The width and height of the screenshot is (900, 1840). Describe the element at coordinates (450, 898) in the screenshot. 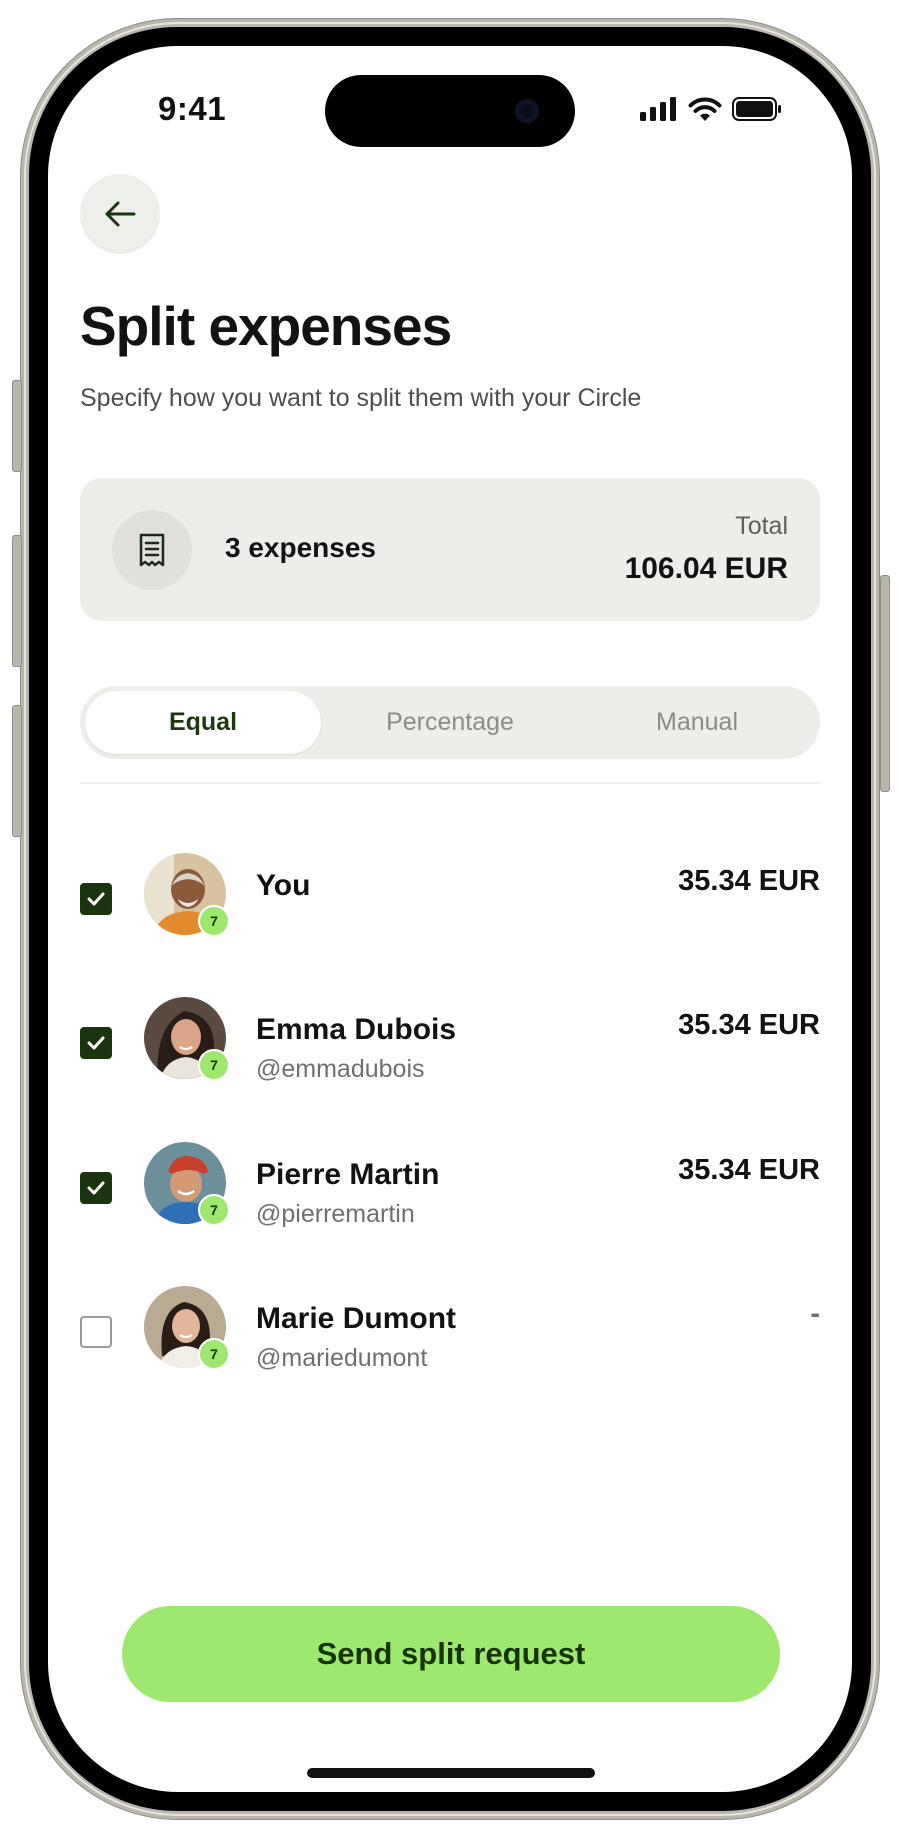

I see `participant-row: 7 You 35.34 EUR` at that location.